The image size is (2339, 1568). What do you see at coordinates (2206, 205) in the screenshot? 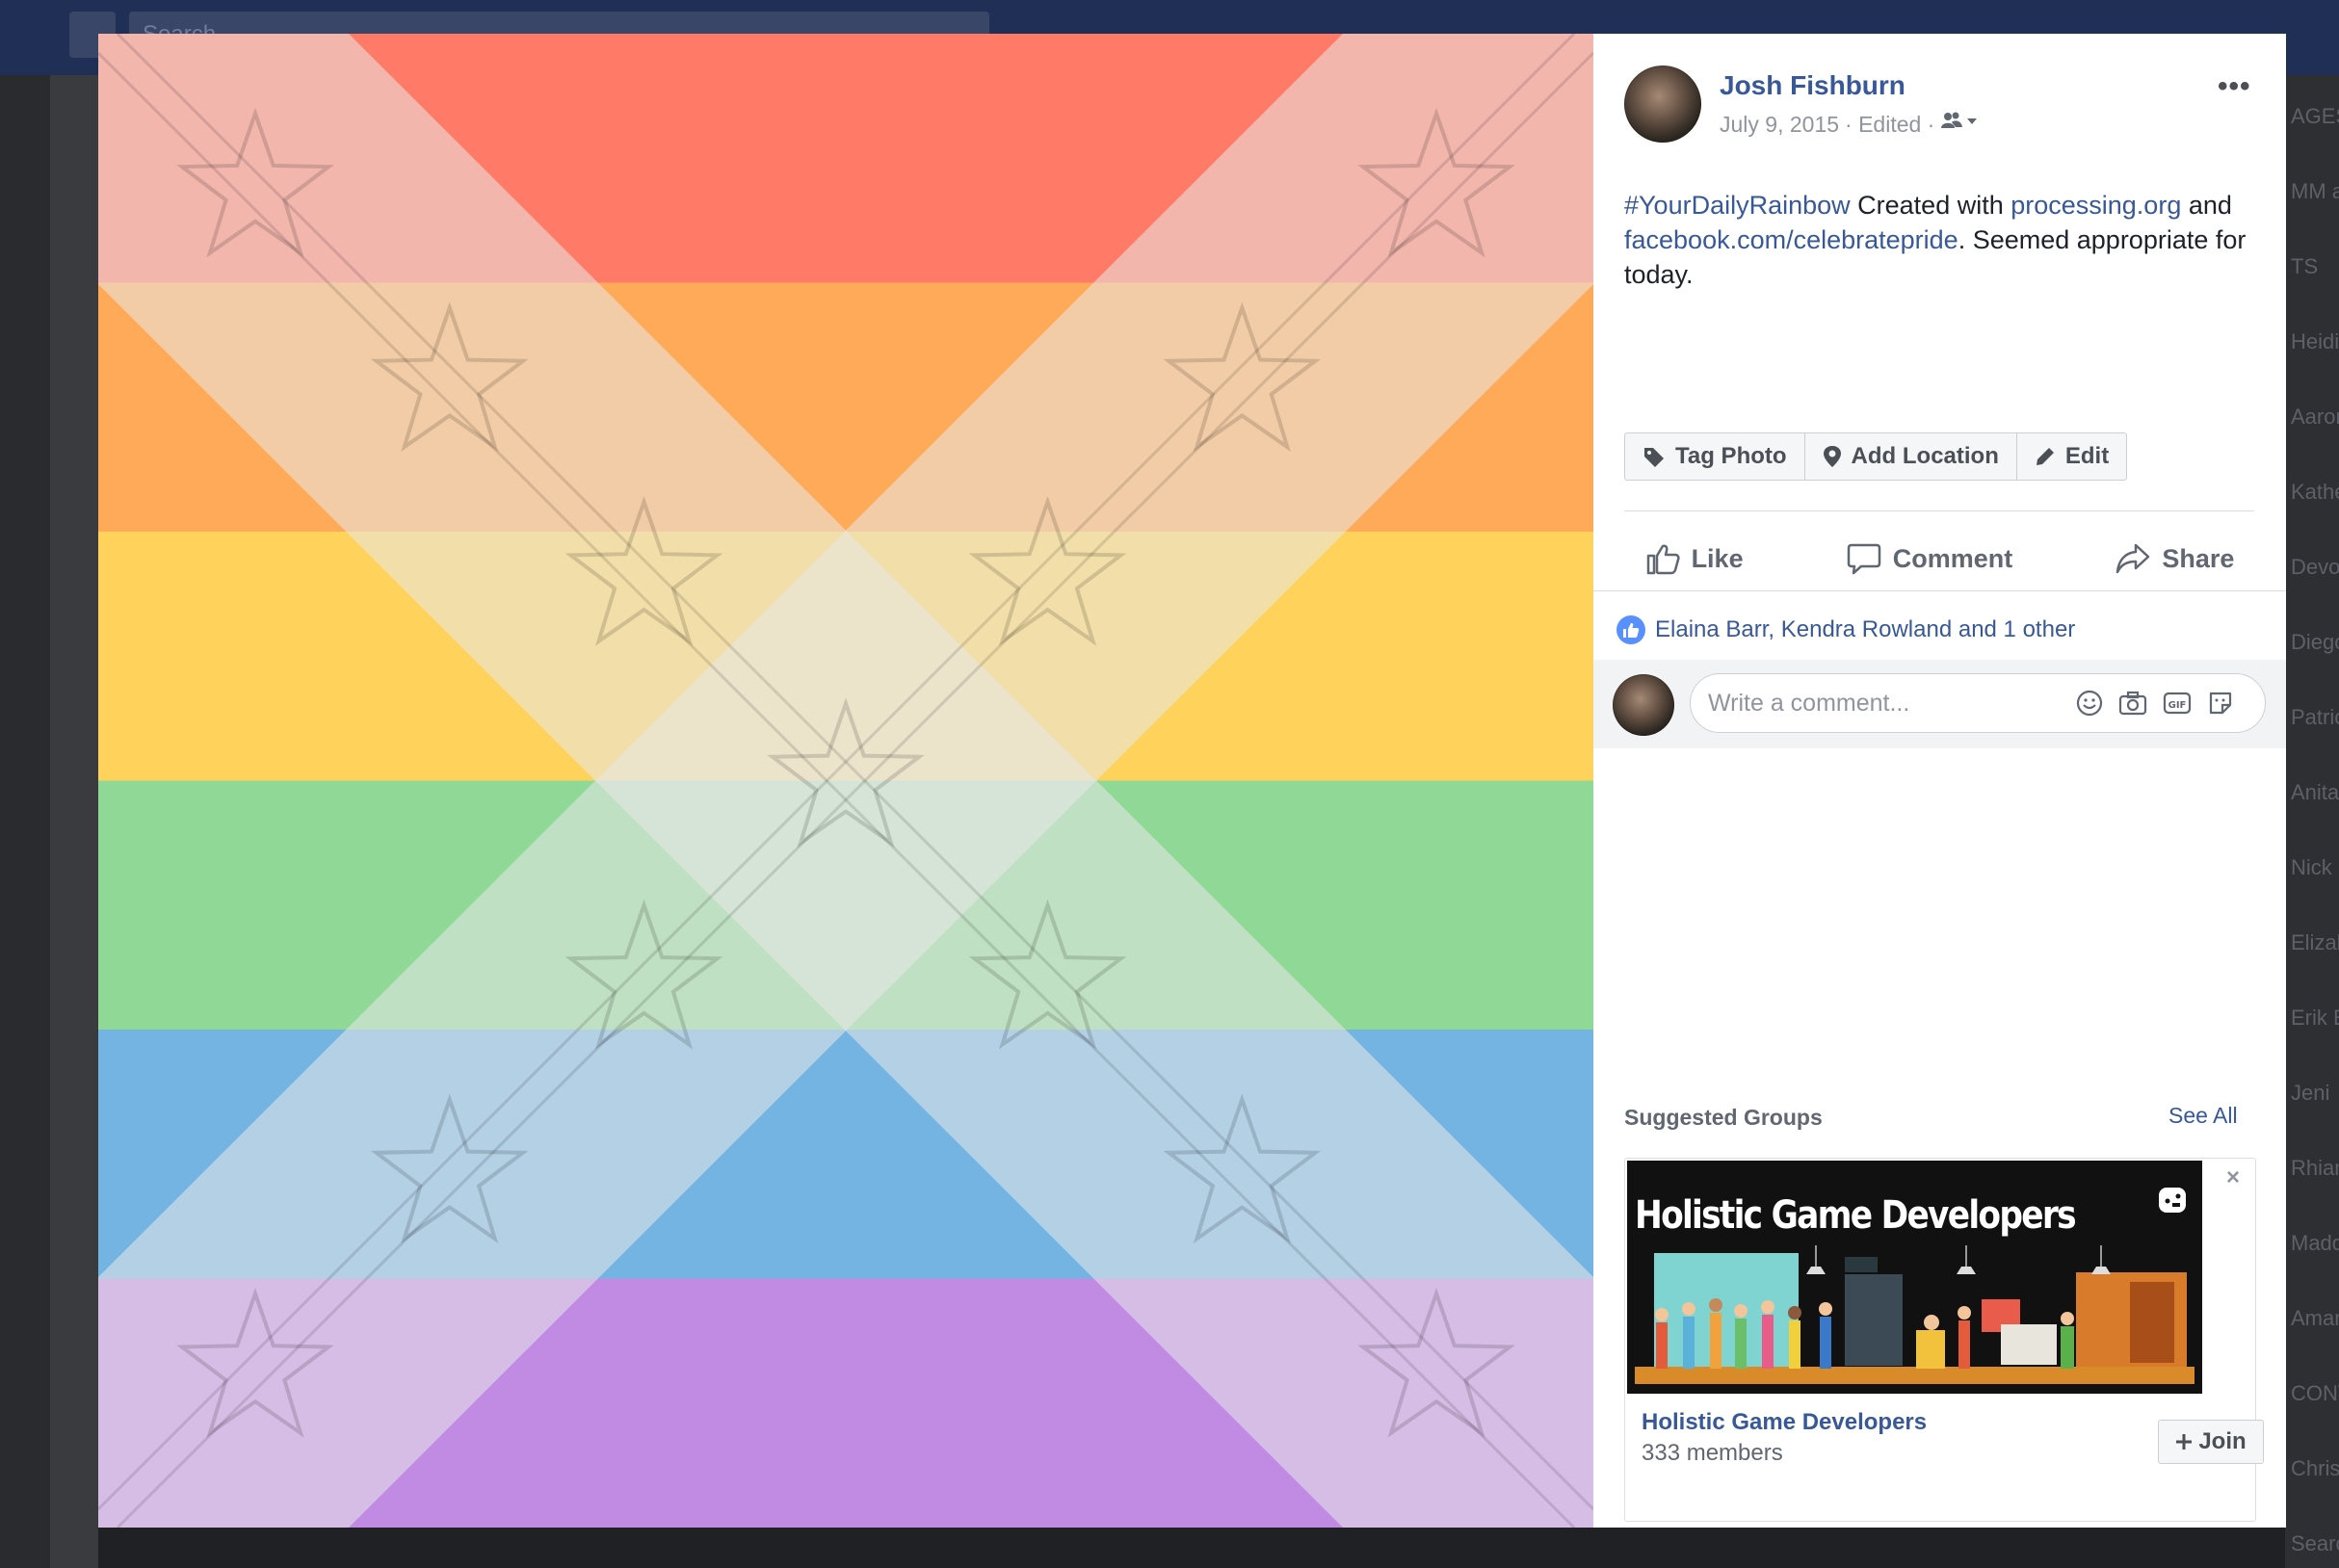
I see `post-text-segment: and` at bounding box center [2206, 205].